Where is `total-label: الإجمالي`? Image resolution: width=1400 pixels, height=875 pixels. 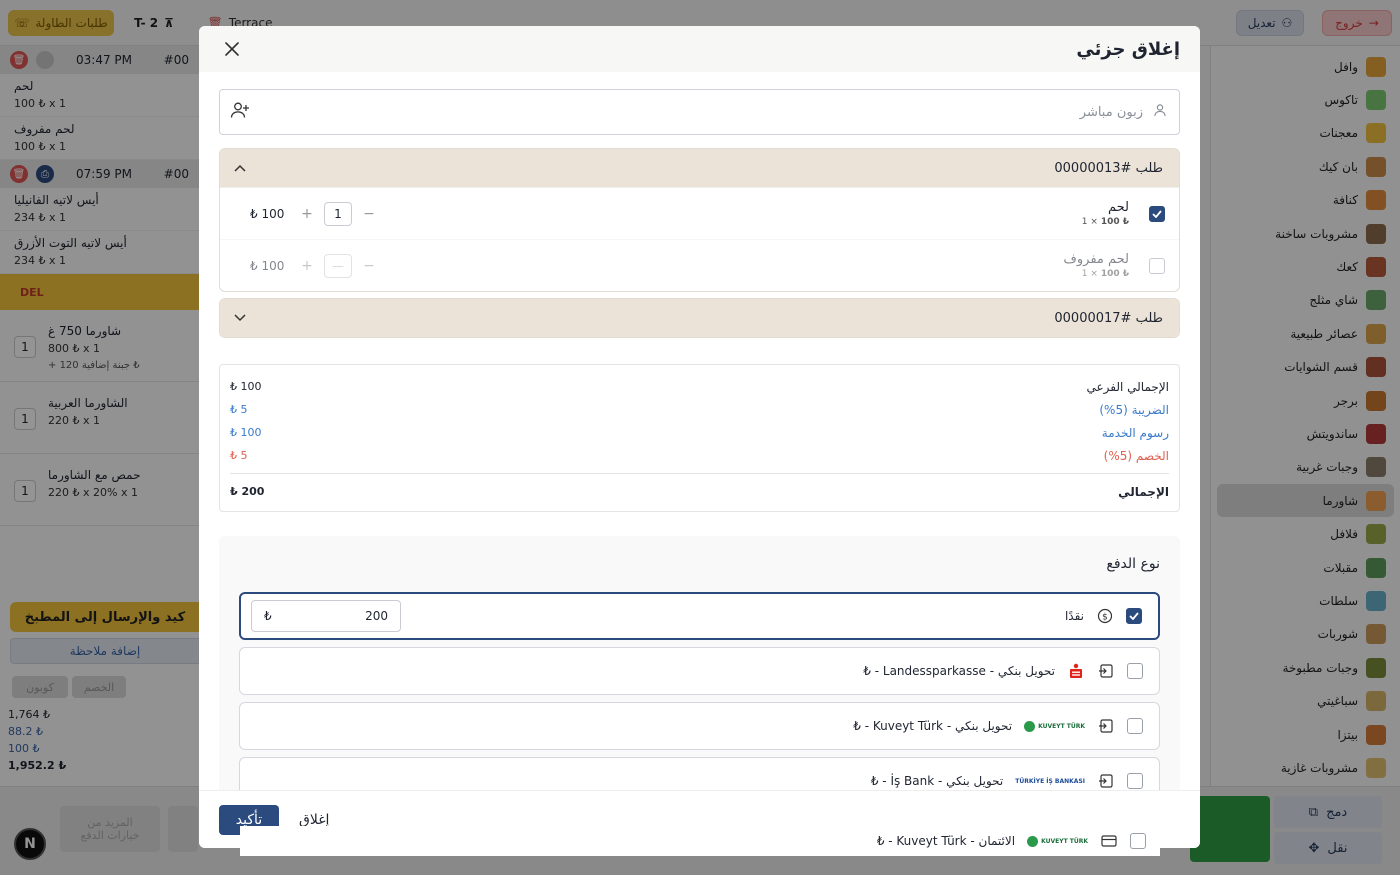 total-label: الإجمالي is located at coordinates (1143, 491).